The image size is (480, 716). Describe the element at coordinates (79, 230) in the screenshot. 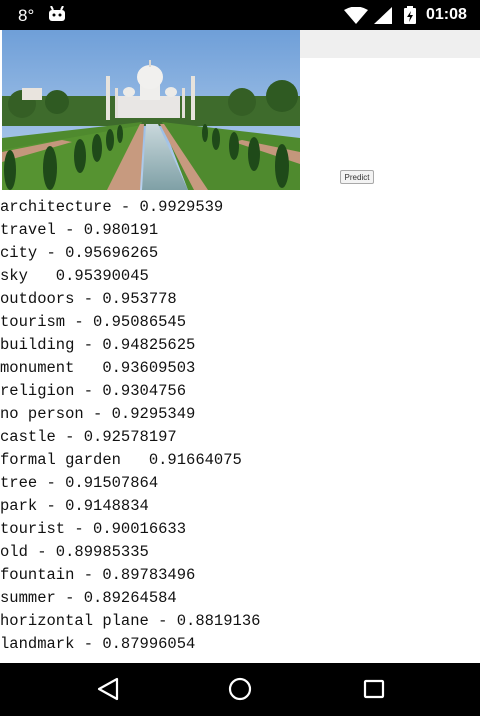

I see `prediction-item: travel - 0.980191` at that location.